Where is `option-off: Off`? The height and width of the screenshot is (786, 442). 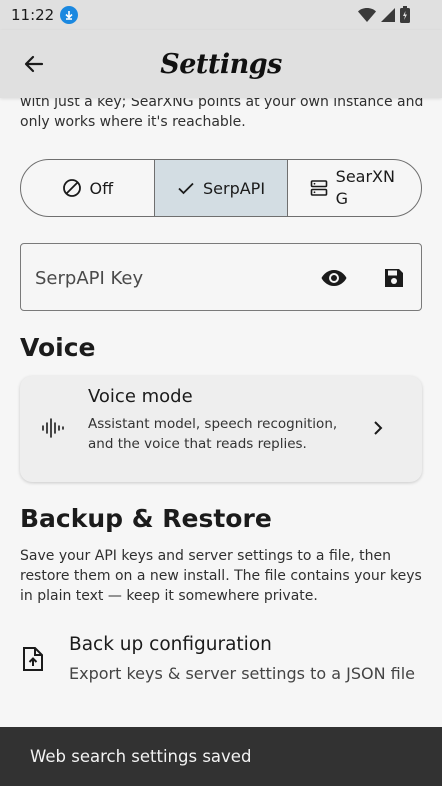 option-off: Off is located at coordinates (88, 188).